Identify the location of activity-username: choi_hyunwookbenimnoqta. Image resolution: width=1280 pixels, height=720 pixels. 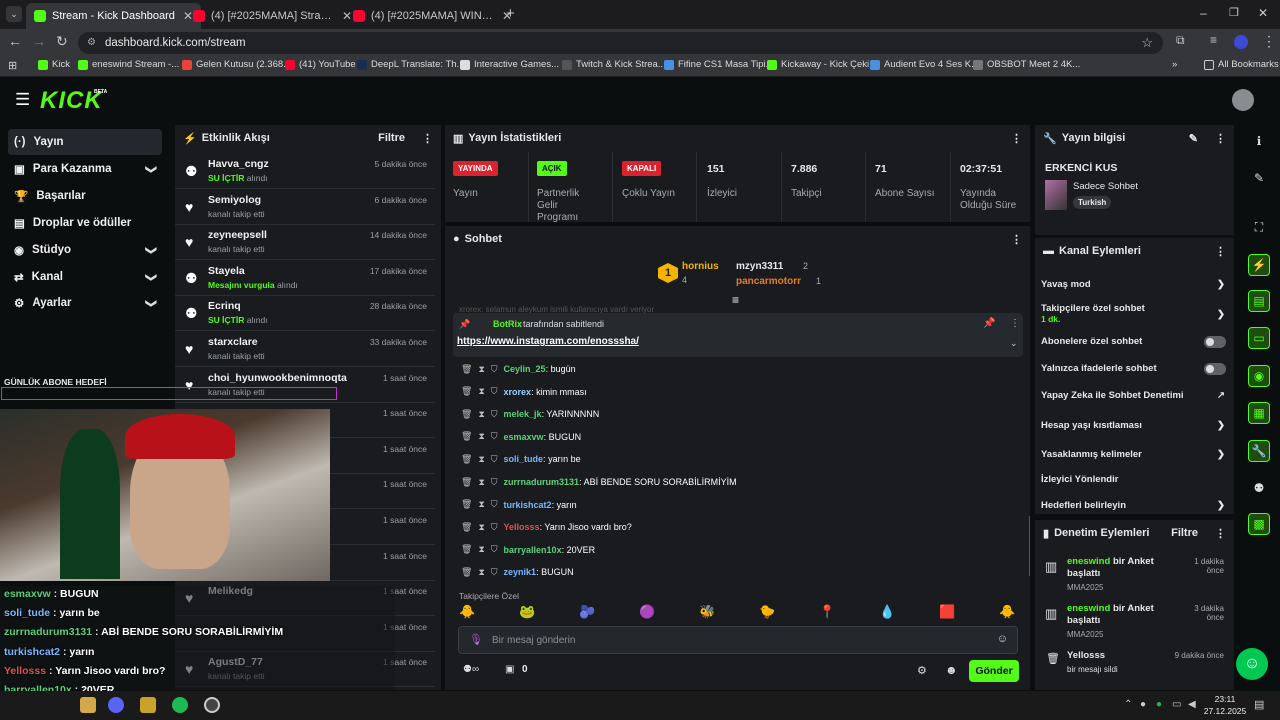
(277, 378).